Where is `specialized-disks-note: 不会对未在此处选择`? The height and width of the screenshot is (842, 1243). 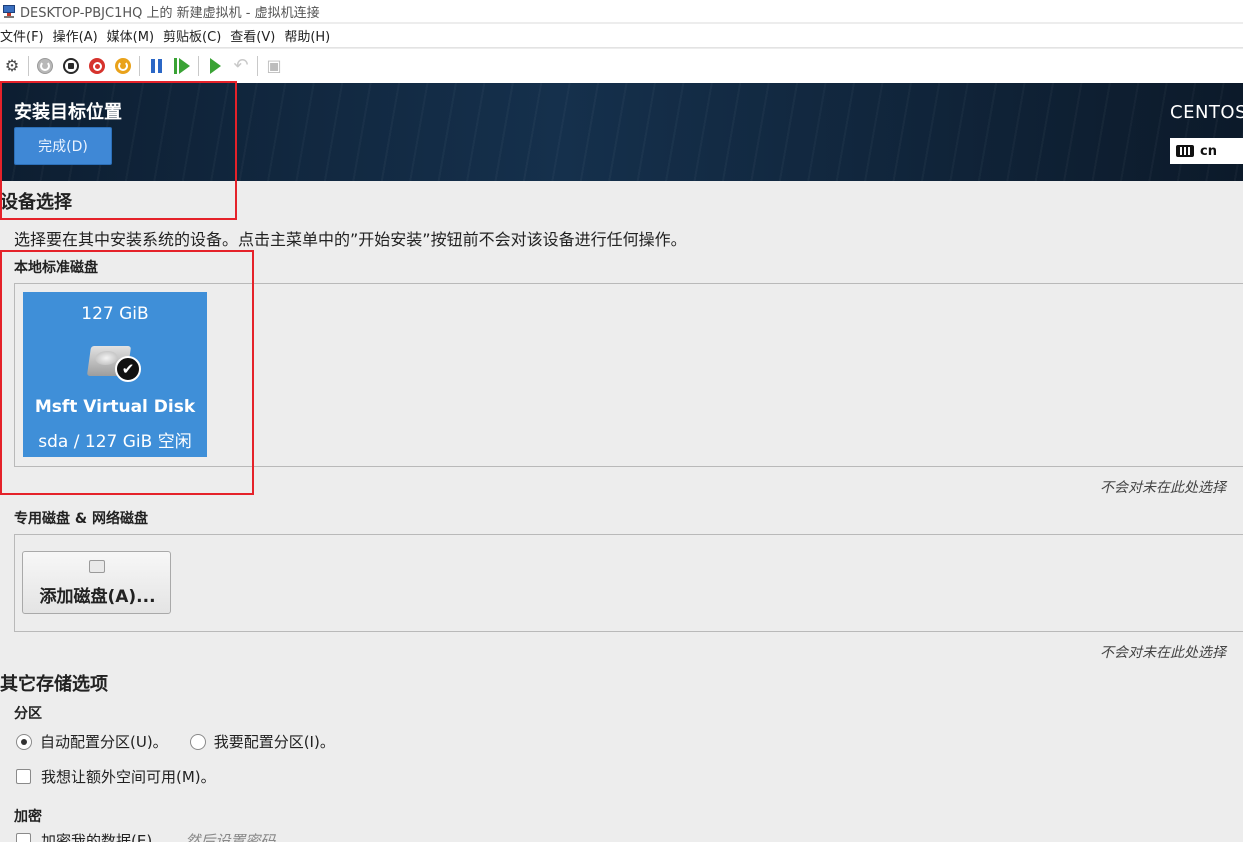 specialized-disks-note: 不会对未在此处选择 is located at coordinates (1163, 653).